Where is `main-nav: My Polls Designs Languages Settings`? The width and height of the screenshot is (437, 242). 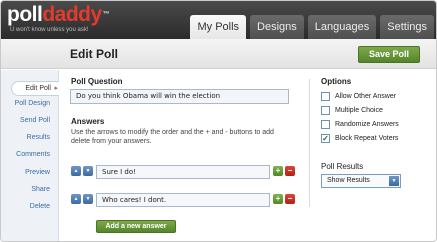
main-nav: My Polls Designs Languages Settings is located at coordinates (312, 27).